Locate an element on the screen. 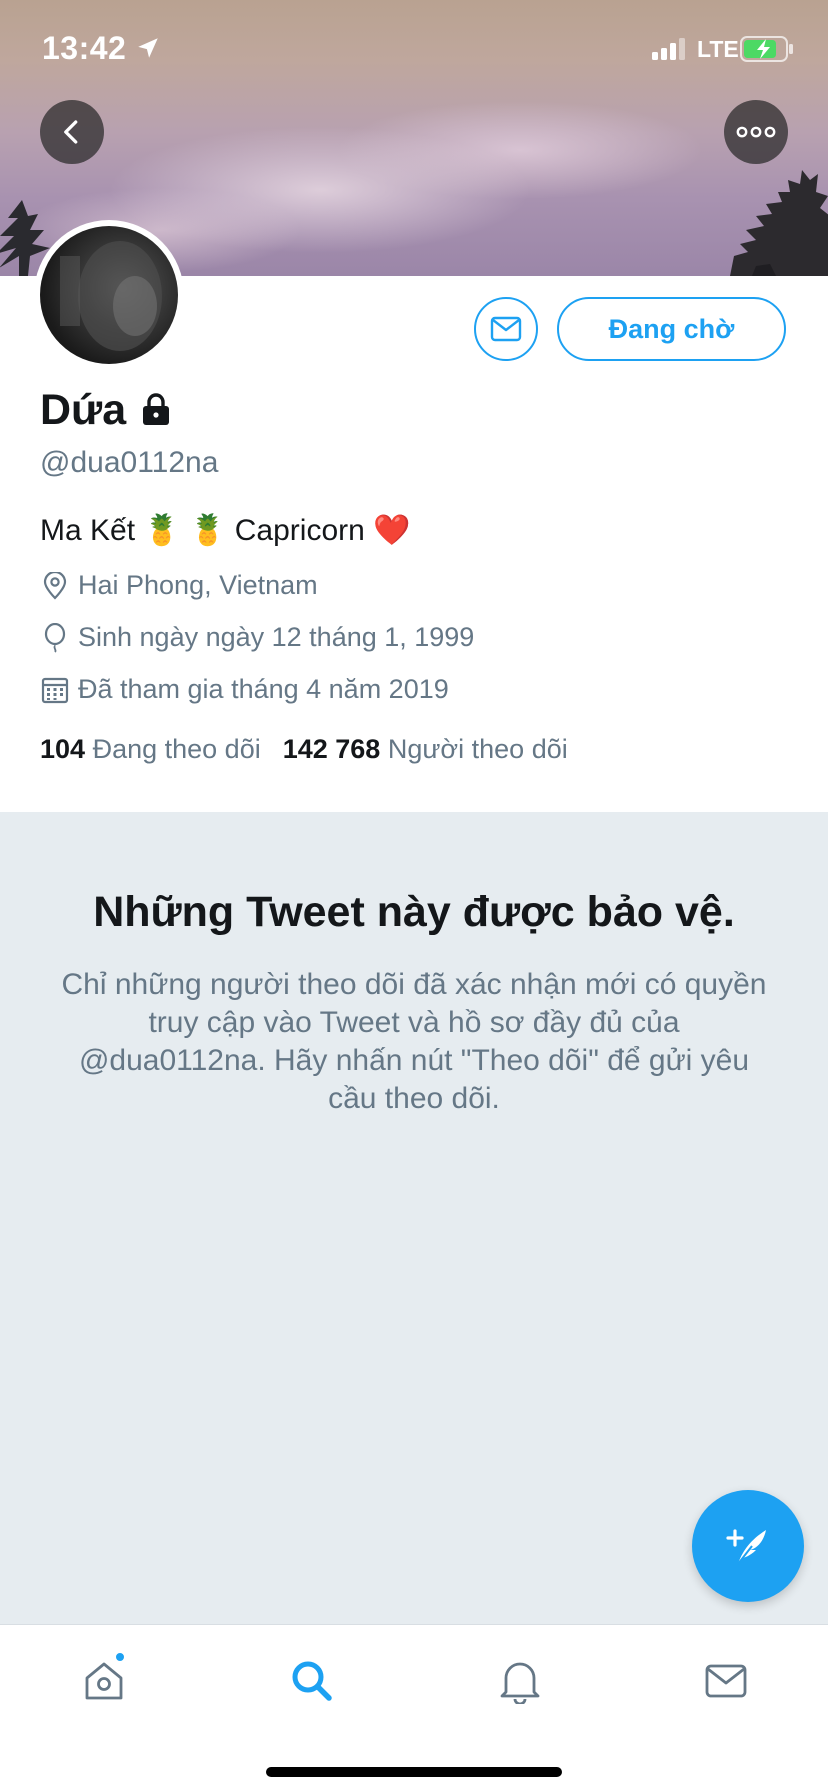  chevron-left-icon is located at coordinates (71, 132).